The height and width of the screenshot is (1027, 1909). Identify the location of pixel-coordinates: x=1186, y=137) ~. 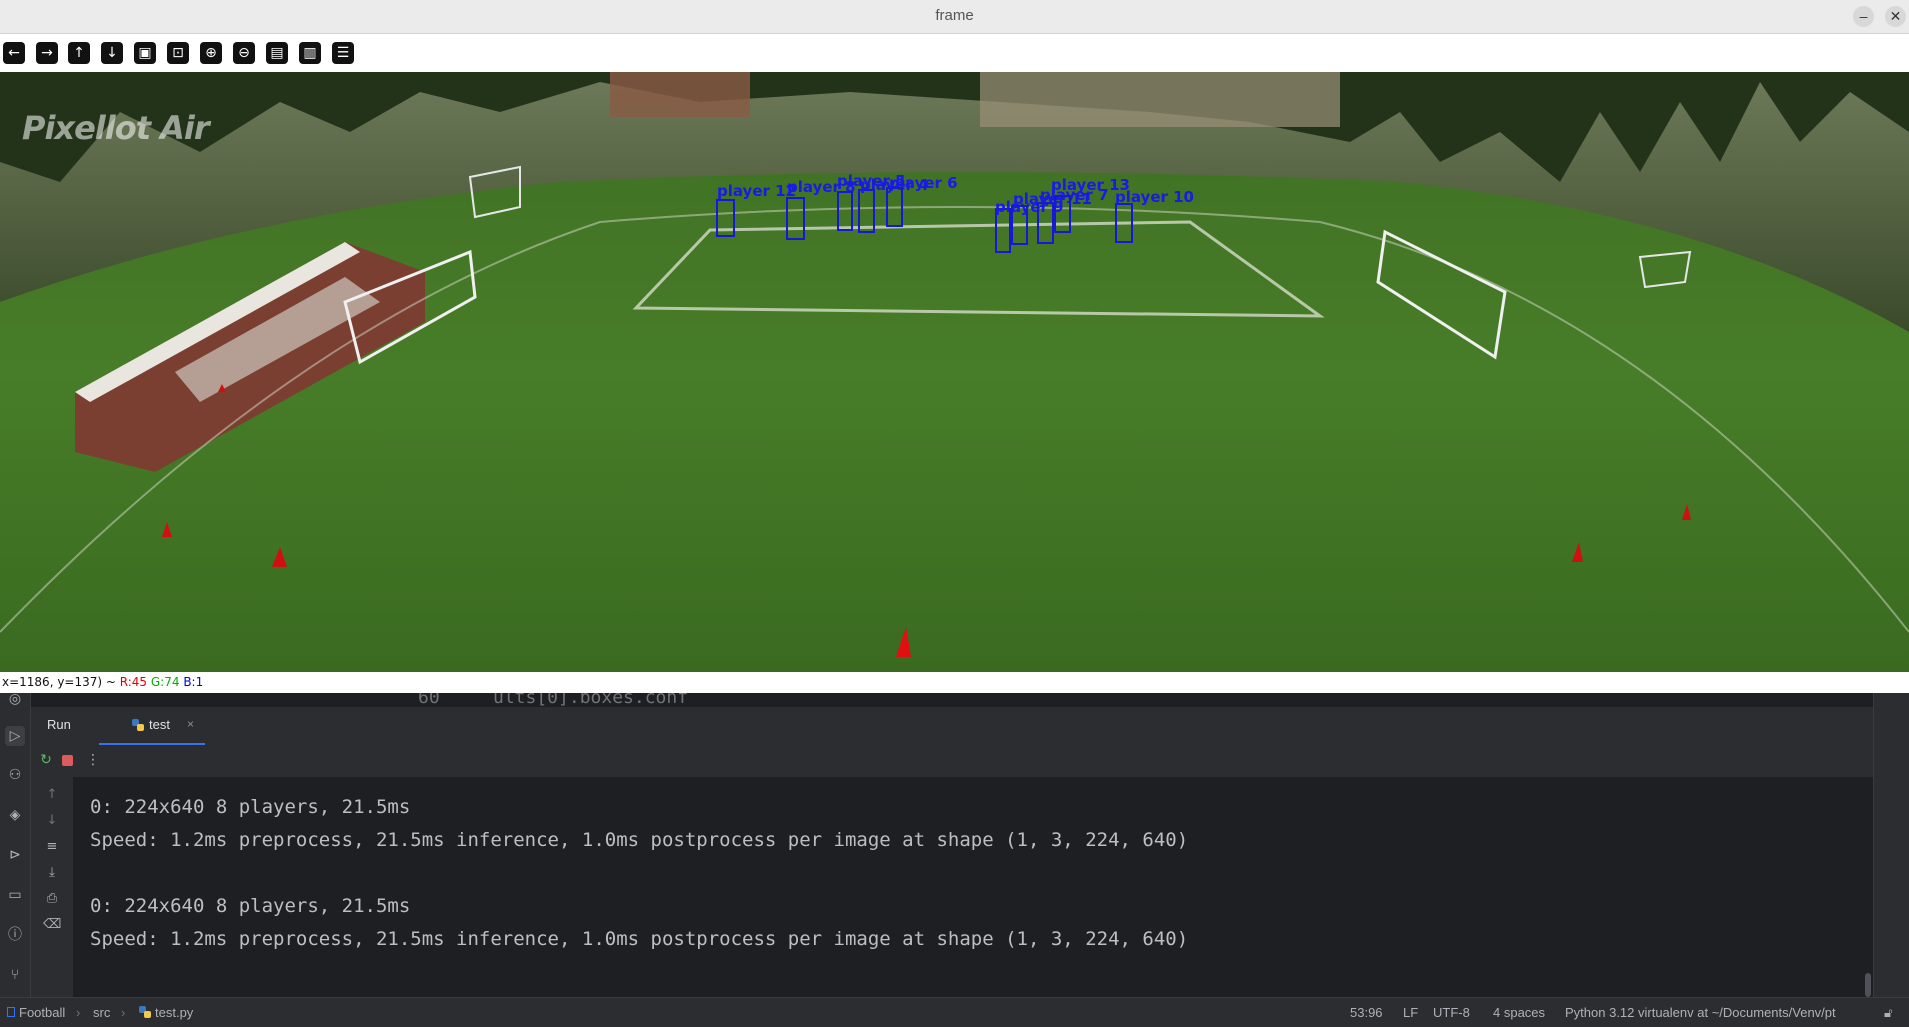
(59, 682).